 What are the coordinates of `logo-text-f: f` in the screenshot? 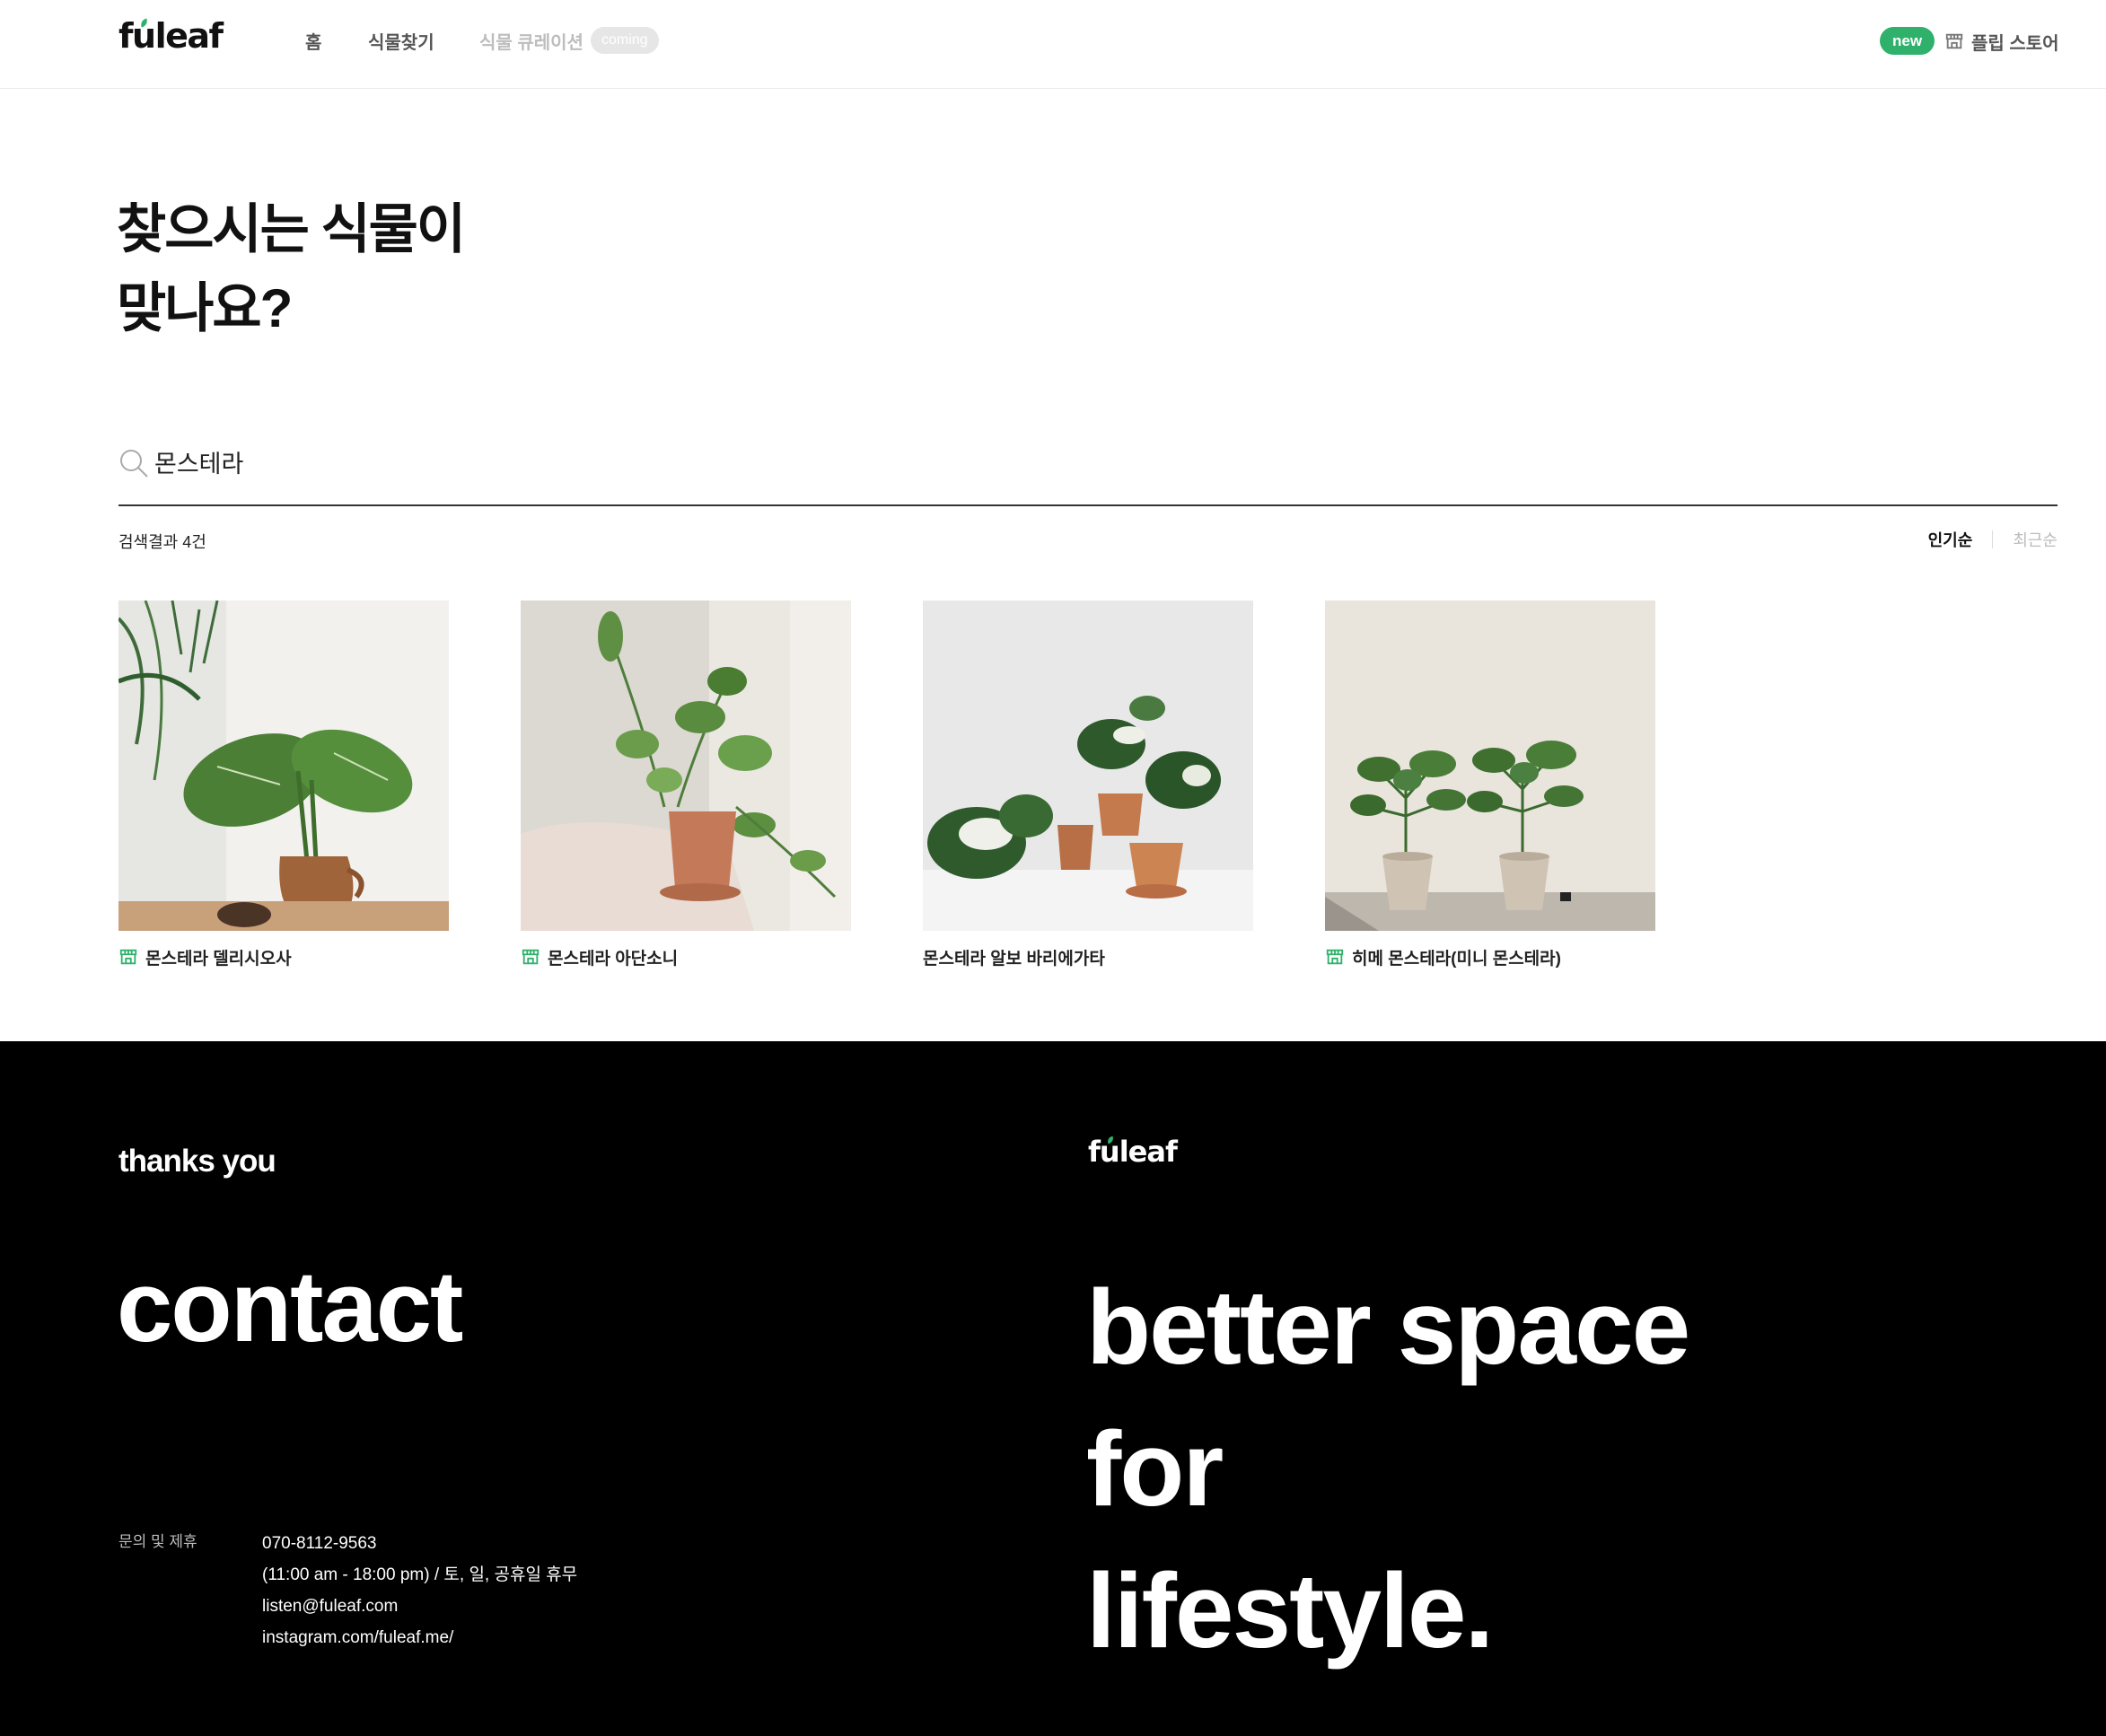 It's located at (126, 36).